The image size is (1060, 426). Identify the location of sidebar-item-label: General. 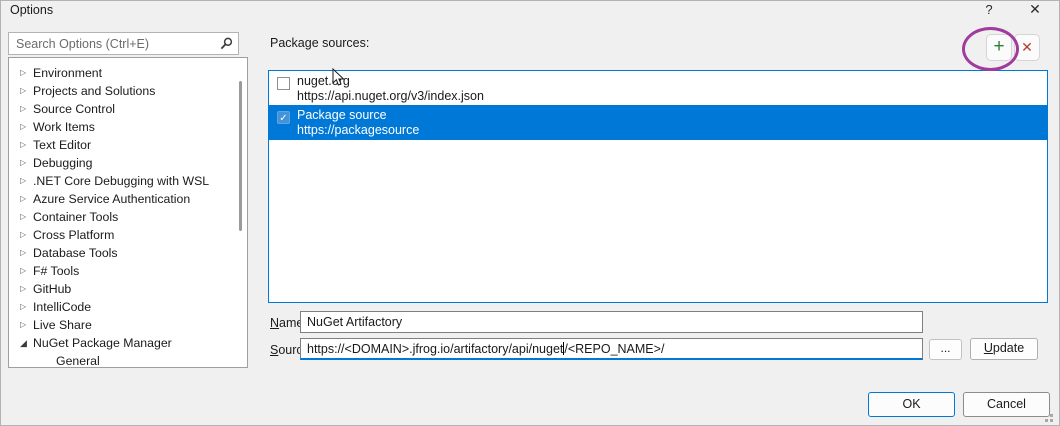
(78, 361).